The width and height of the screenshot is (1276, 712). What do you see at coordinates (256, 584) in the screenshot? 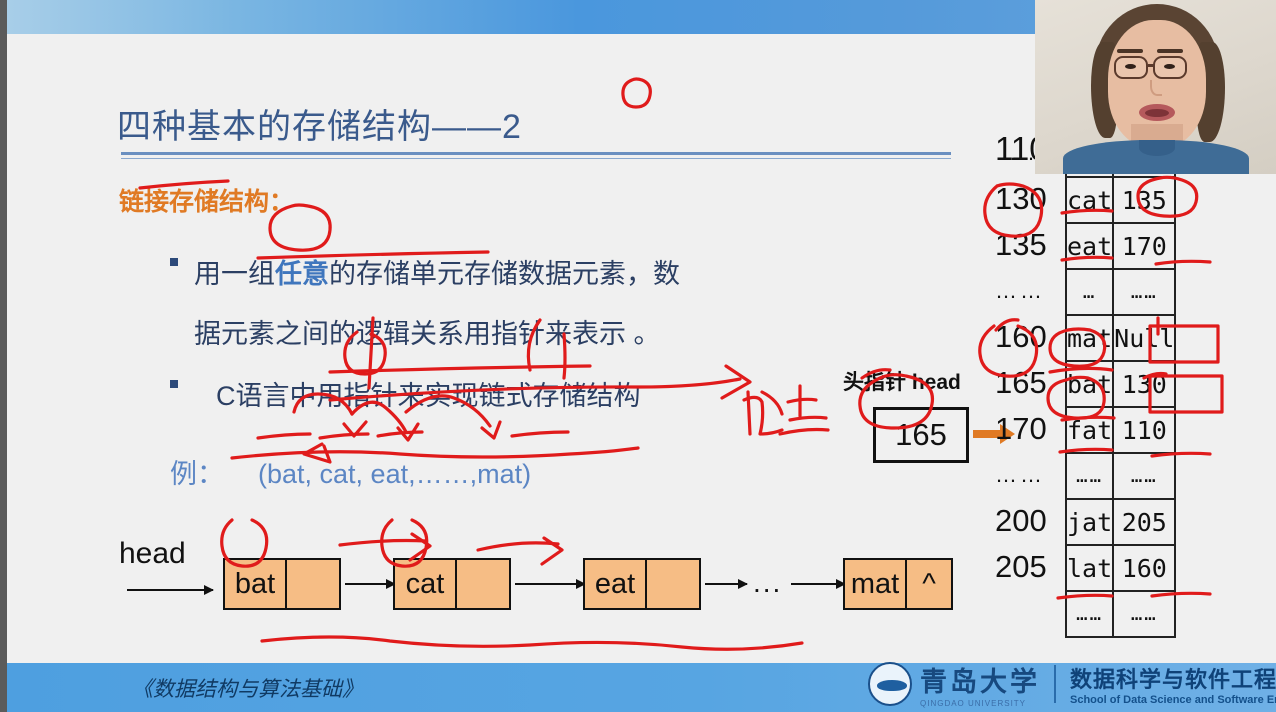
I see `list-node-bat-data: bat` at bounding box center [256, 584].